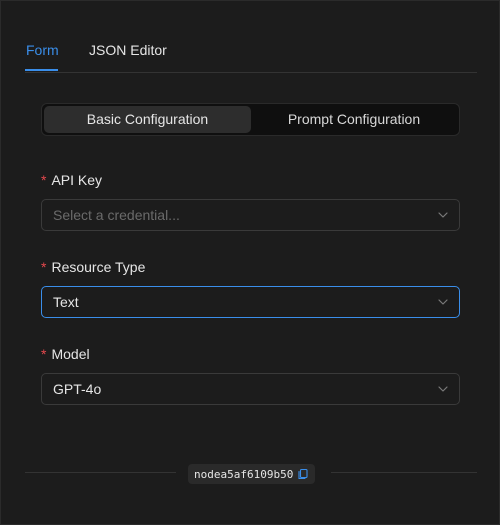 This screenshot has width=500, height=525. I want to click on basic-configuration-button: Basic Configuration, so click(147, 119).